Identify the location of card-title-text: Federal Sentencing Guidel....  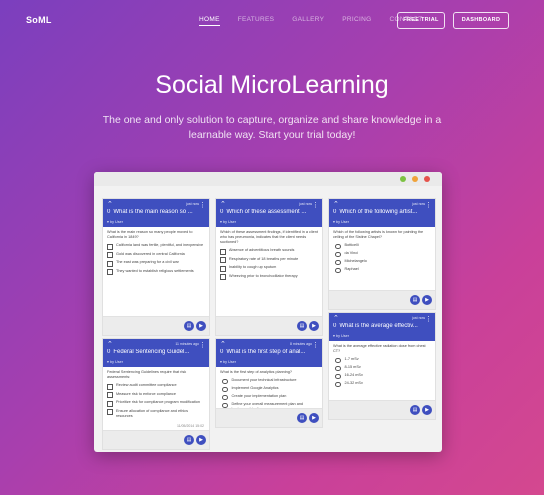
(151, 352).